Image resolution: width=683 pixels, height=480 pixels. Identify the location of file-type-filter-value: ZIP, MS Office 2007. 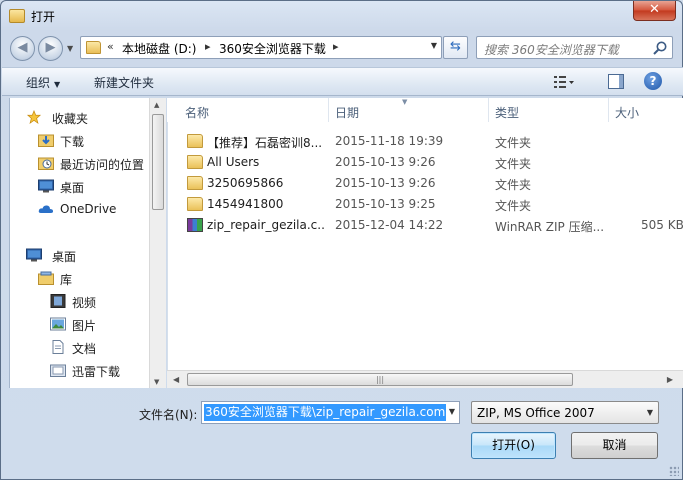
(536, 413).